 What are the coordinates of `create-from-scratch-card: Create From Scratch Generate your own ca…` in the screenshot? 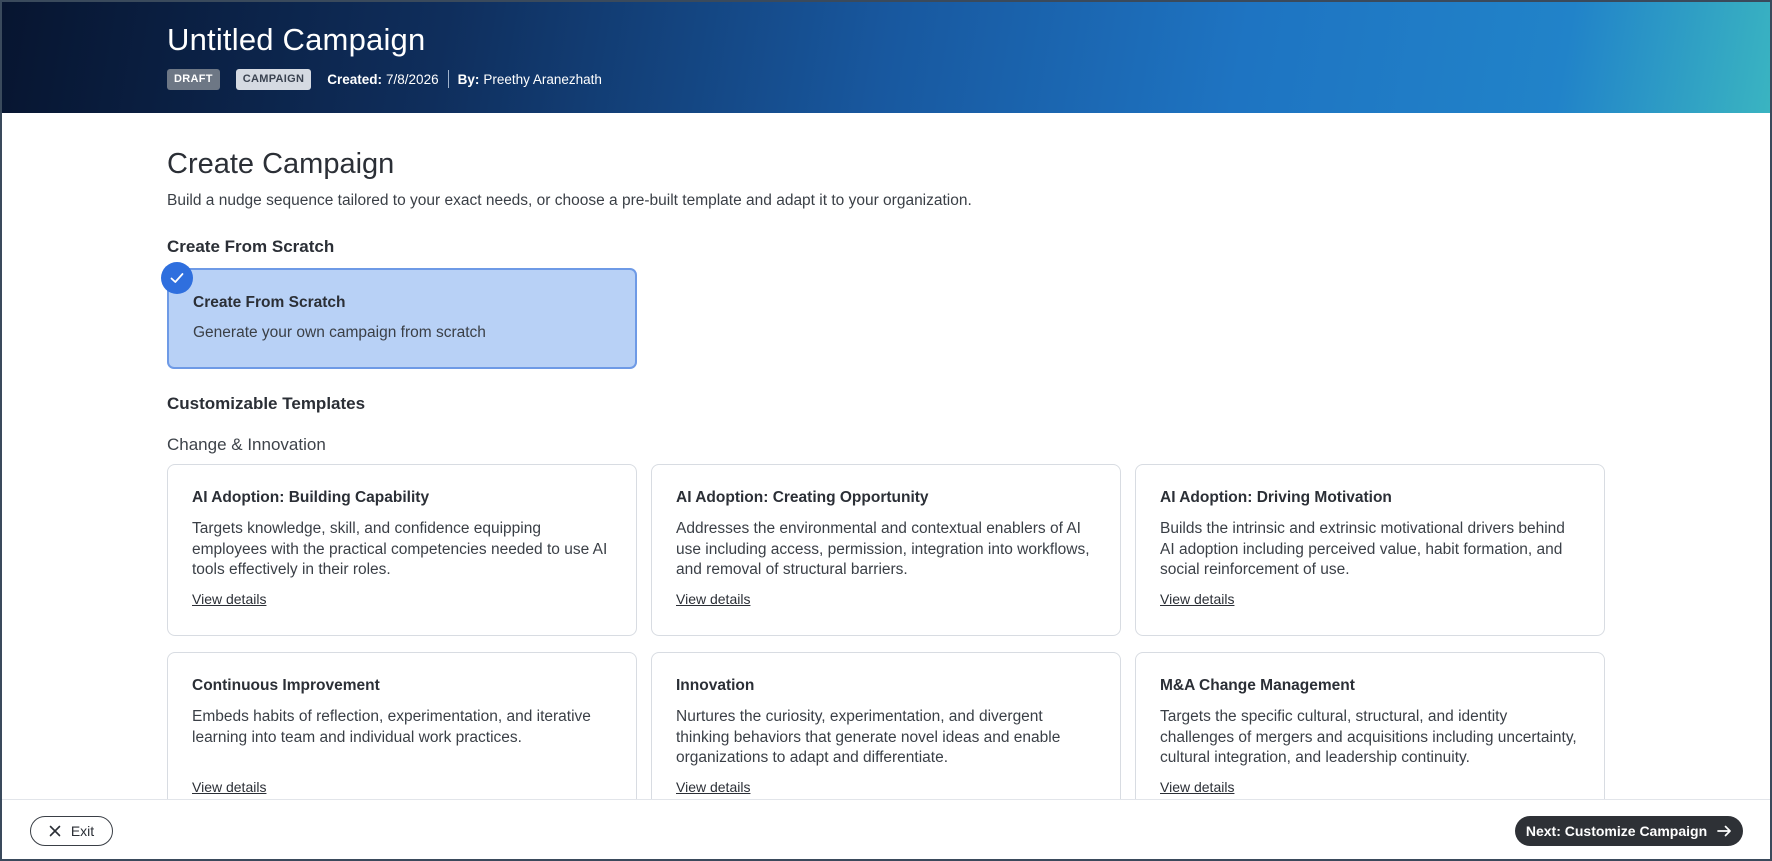 It's located at (399, 315).